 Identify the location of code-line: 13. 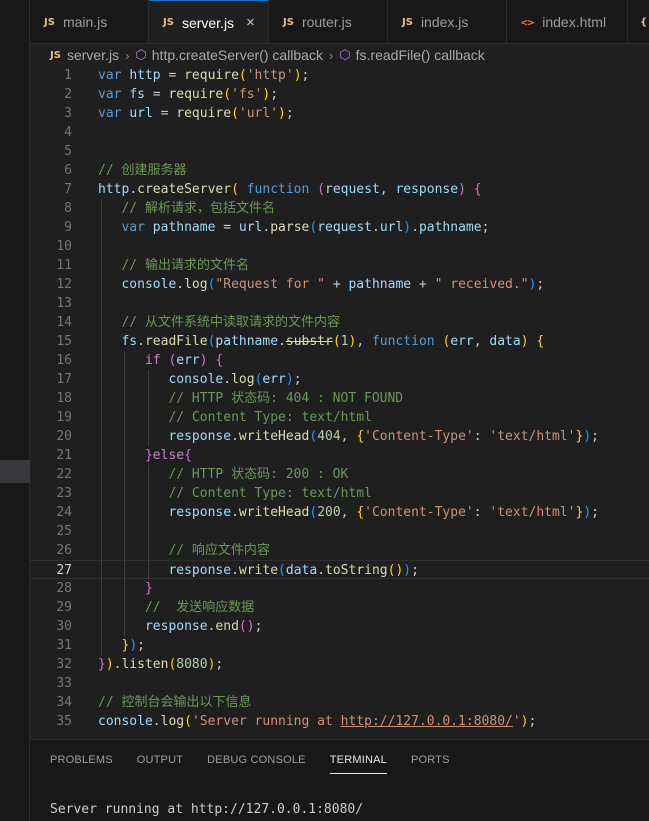
(339, 303).